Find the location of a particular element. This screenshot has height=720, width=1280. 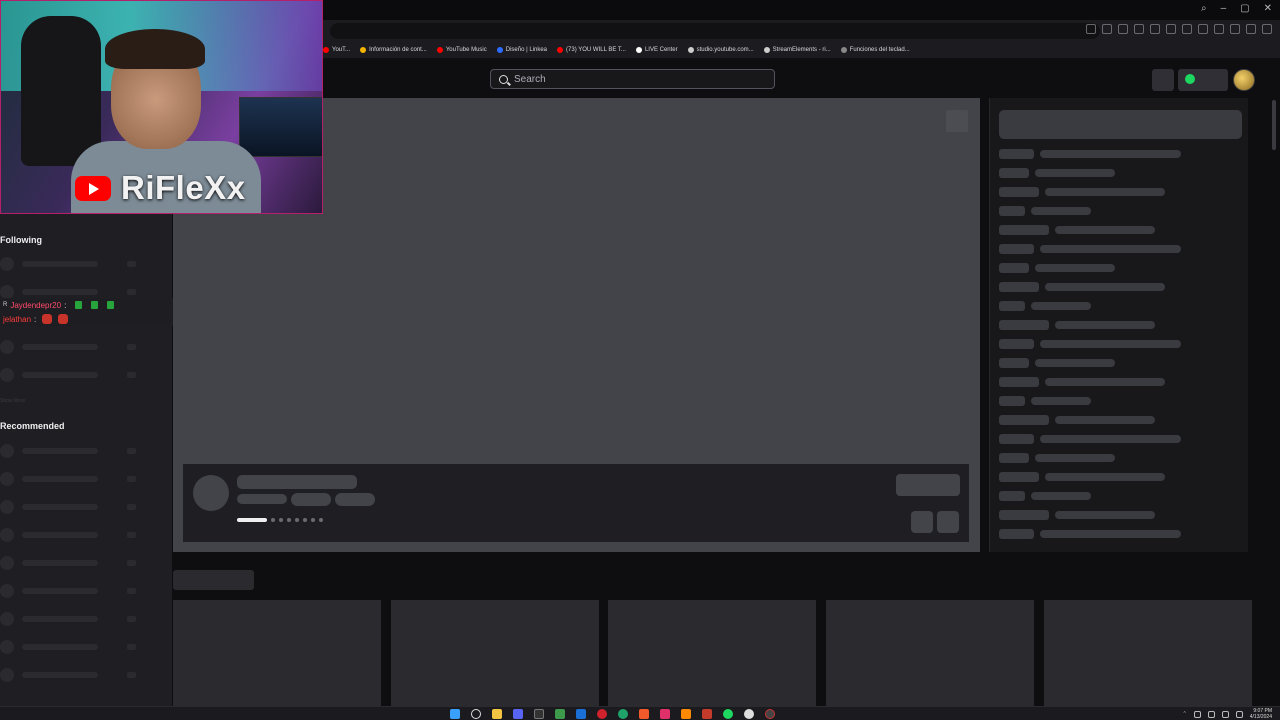

search-input: Search is located at coordinates (632, 79).